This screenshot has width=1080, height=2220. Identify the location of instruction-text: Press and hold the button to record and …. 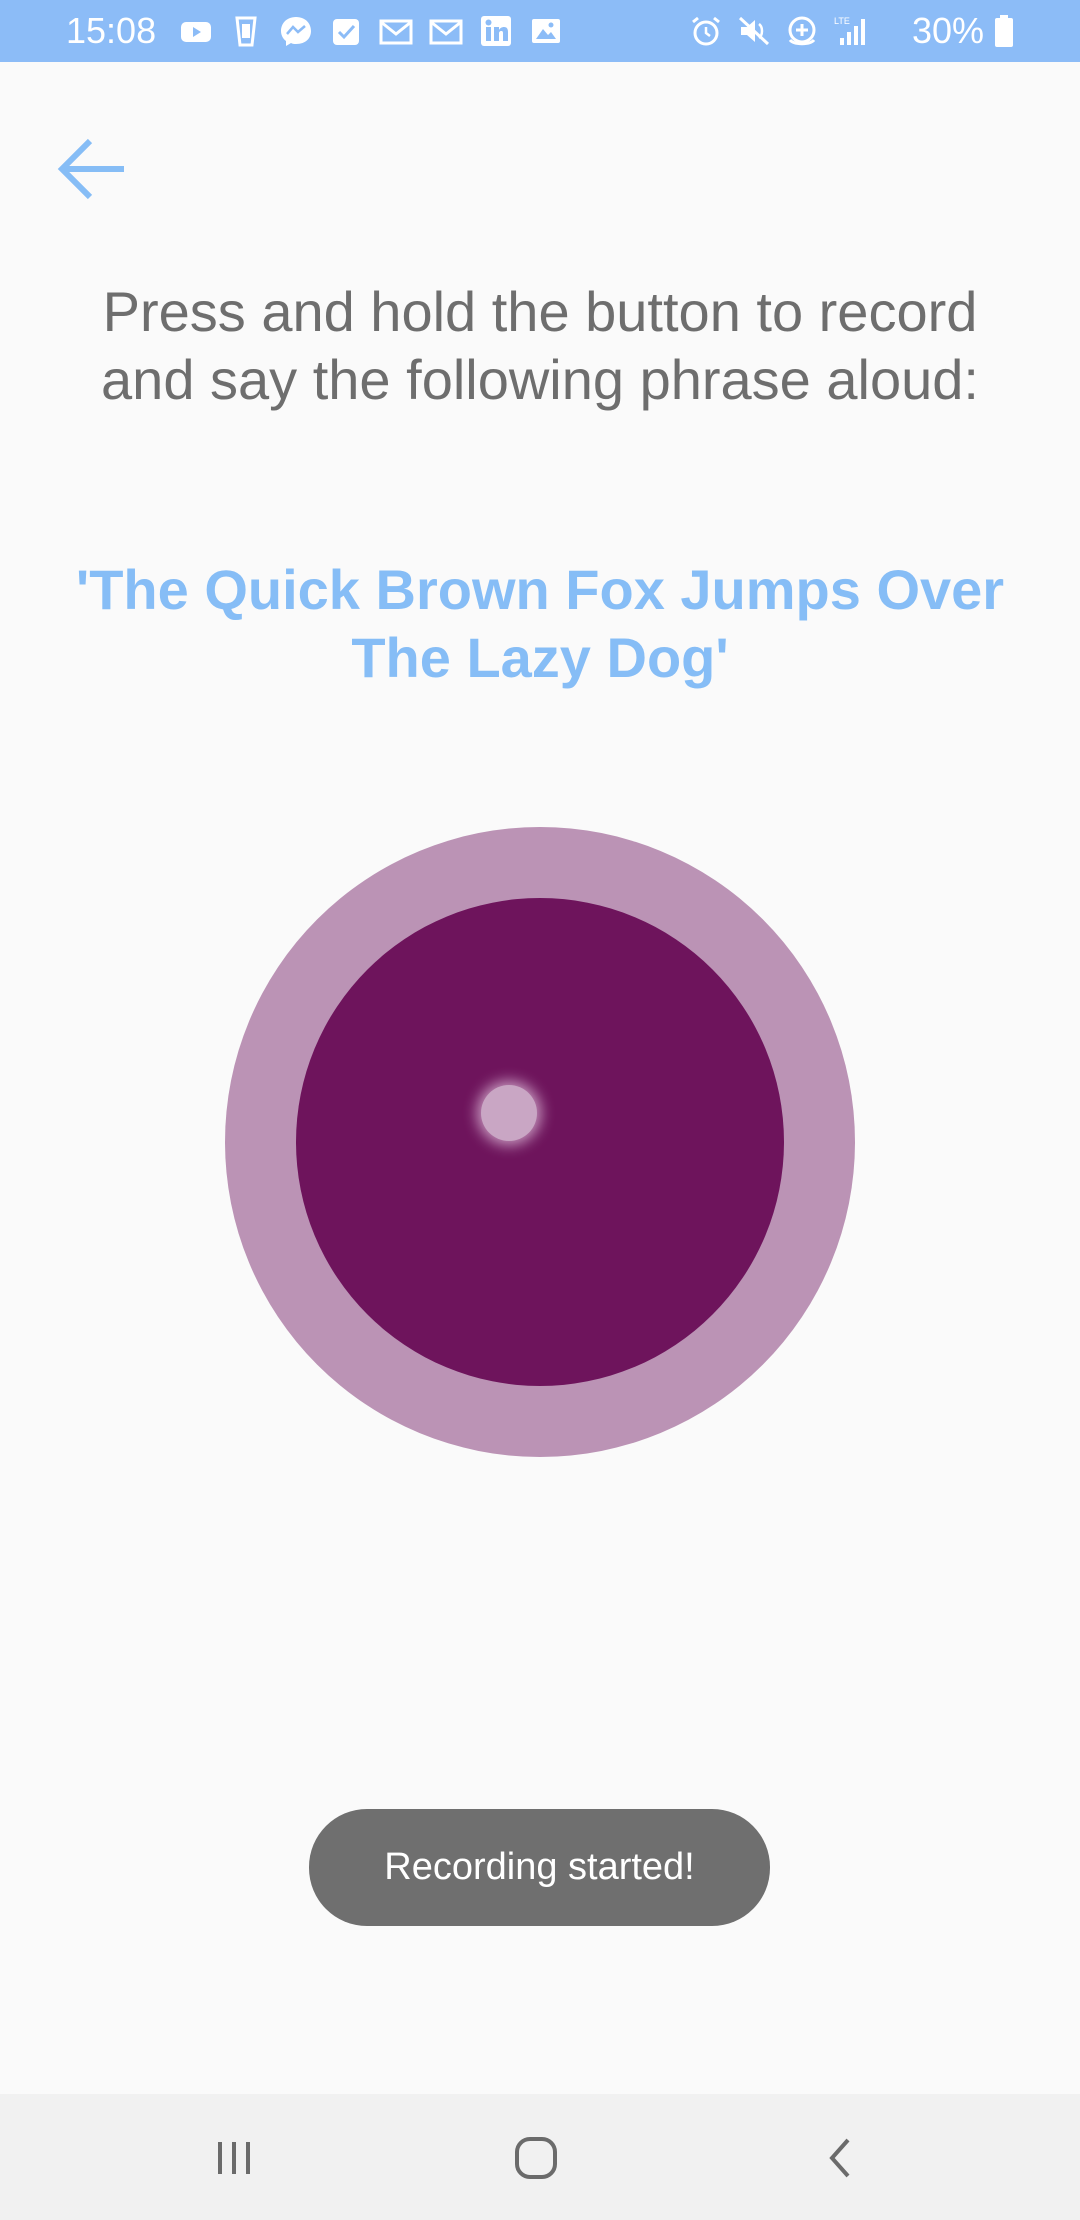
(540, 346).